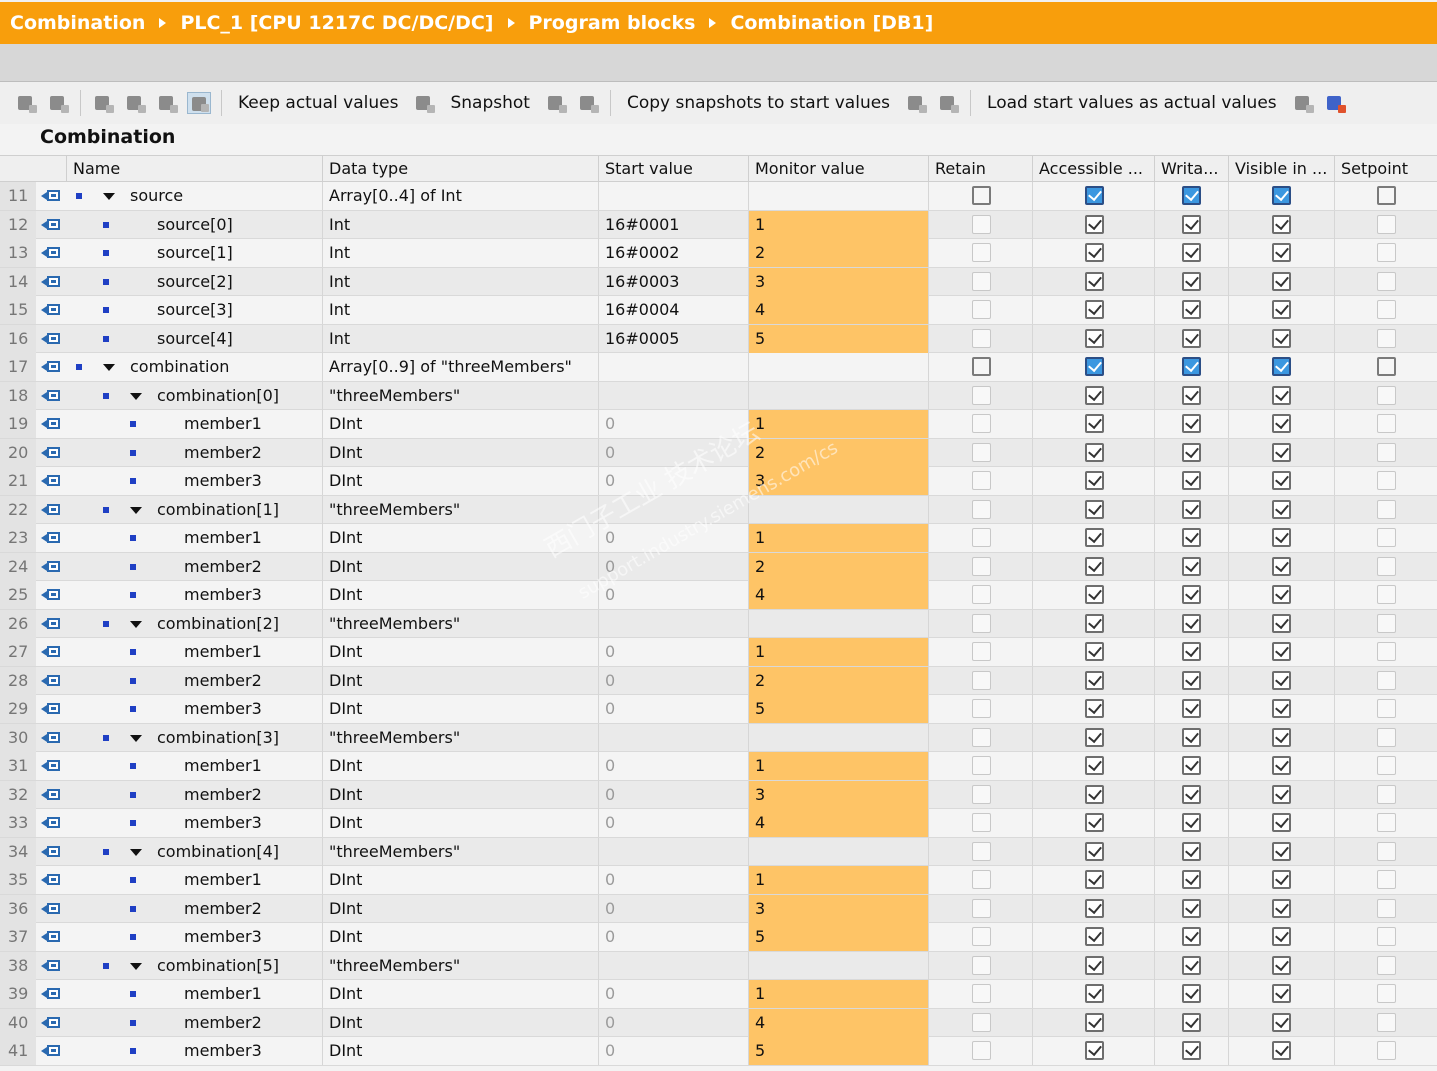 This screenshot has height=1071, width=1437. I want to click on table-row: 32 member2 DInt 0 3, so click(718, 794).